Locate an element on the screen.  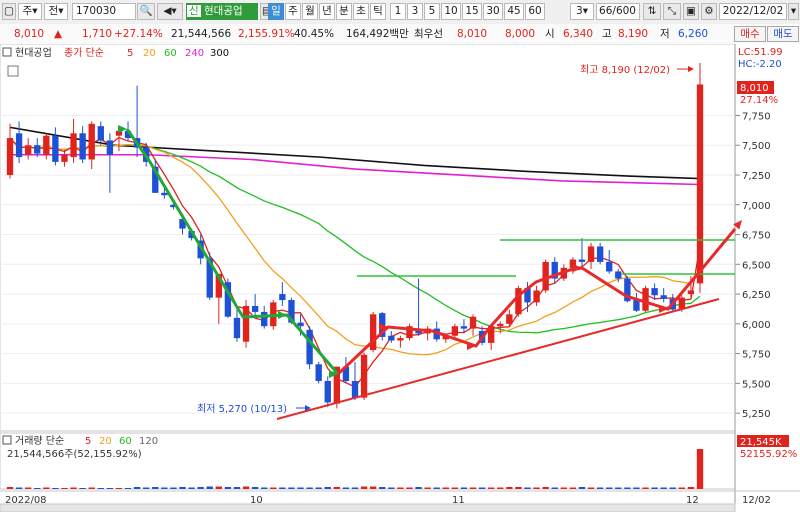
speaker-icon: ◀▾ is located at coordinates (170, 11).